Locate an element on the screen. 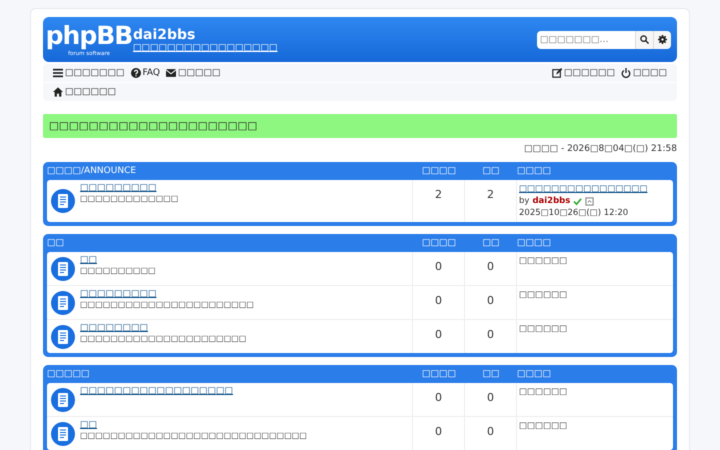  by-label: by is located at coordinates (524, 201).